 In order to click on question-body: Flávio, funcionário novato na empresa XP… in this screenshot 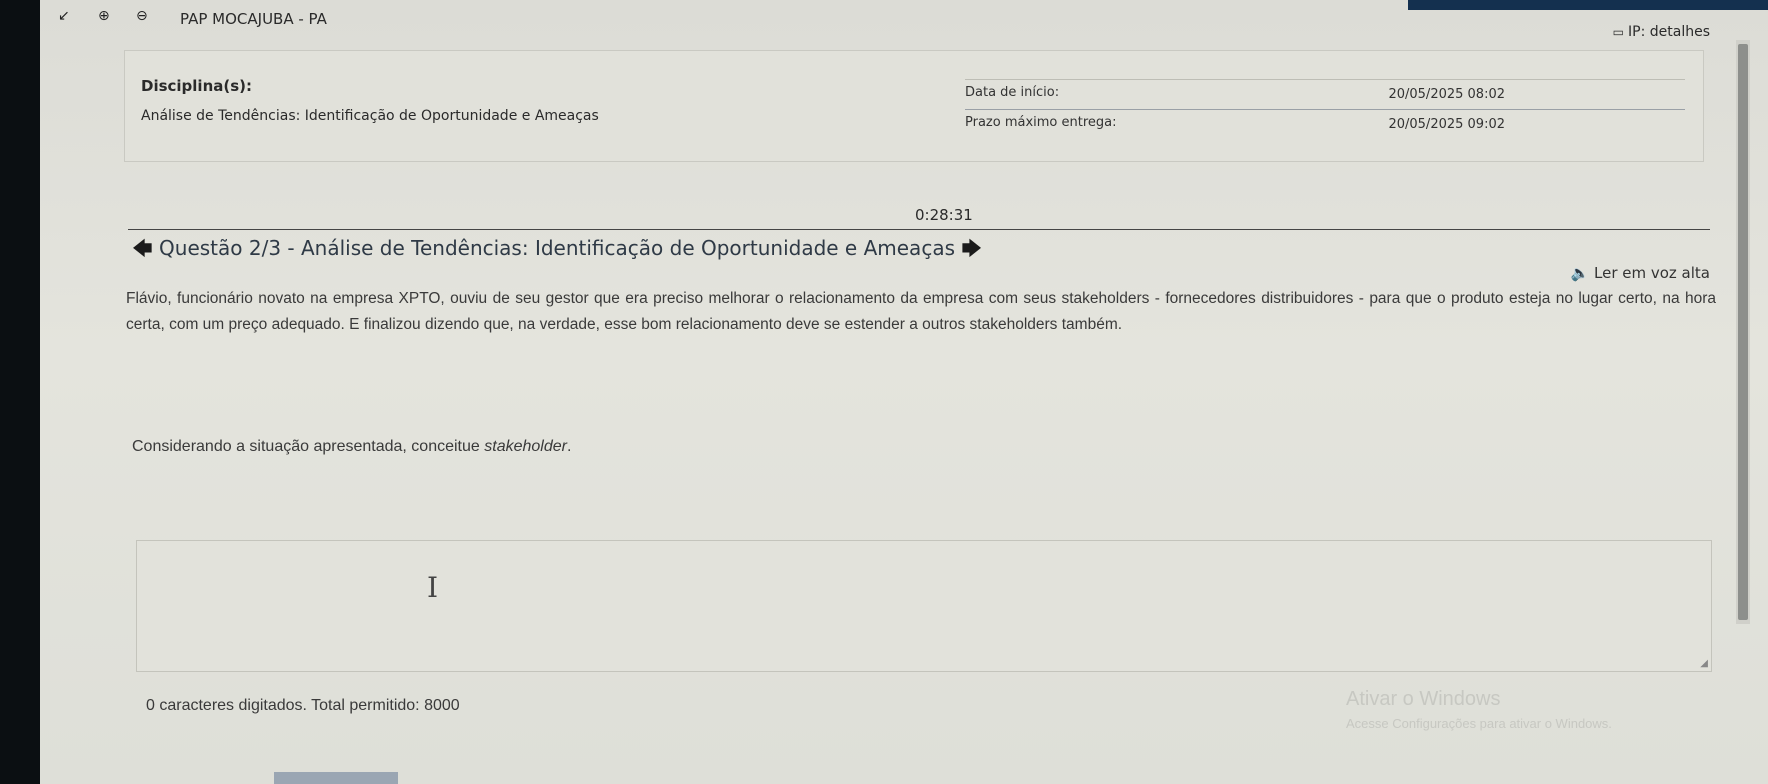, I will do `click(921, 311)`.